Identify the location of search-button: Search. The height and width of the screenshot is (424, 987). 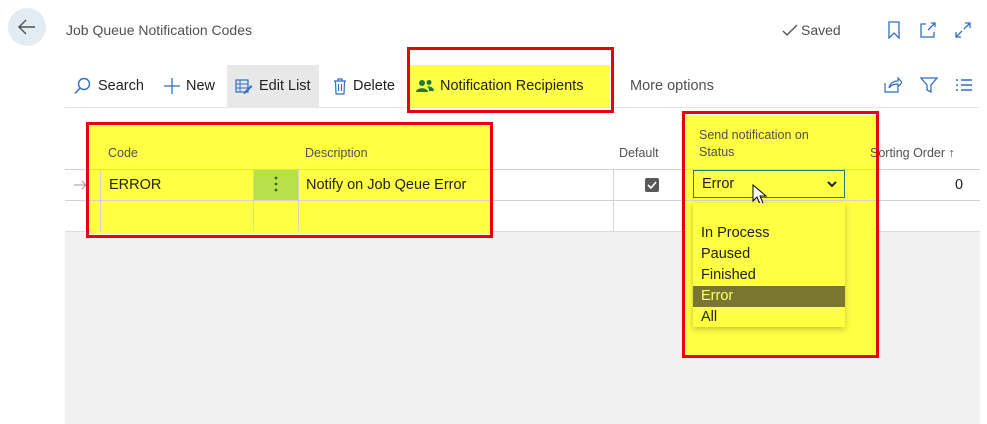
(109, 86).